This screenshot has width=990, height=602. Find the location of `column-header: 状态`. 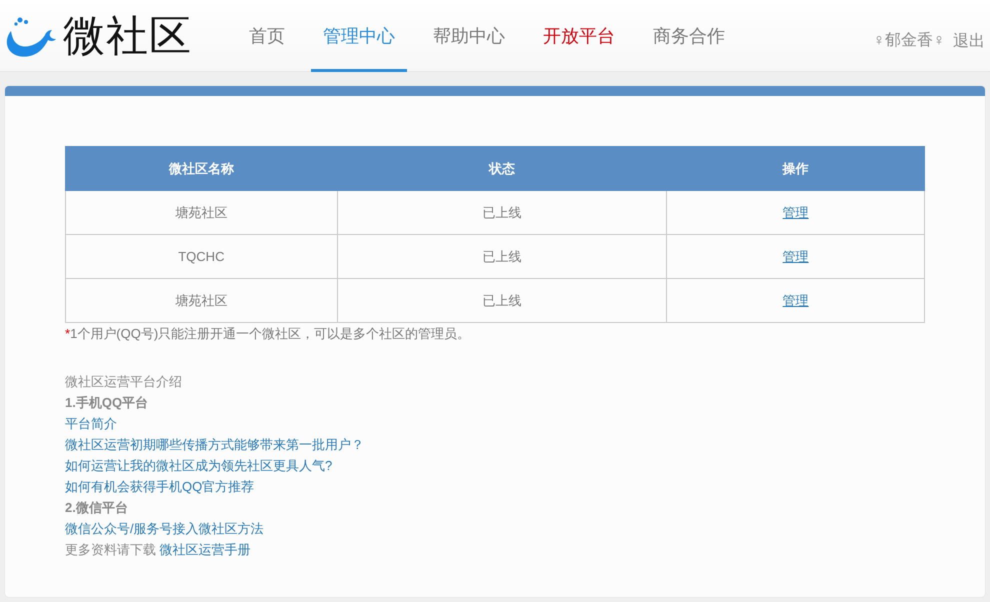

column-header: 状态 is located at coordinates (502, 168).